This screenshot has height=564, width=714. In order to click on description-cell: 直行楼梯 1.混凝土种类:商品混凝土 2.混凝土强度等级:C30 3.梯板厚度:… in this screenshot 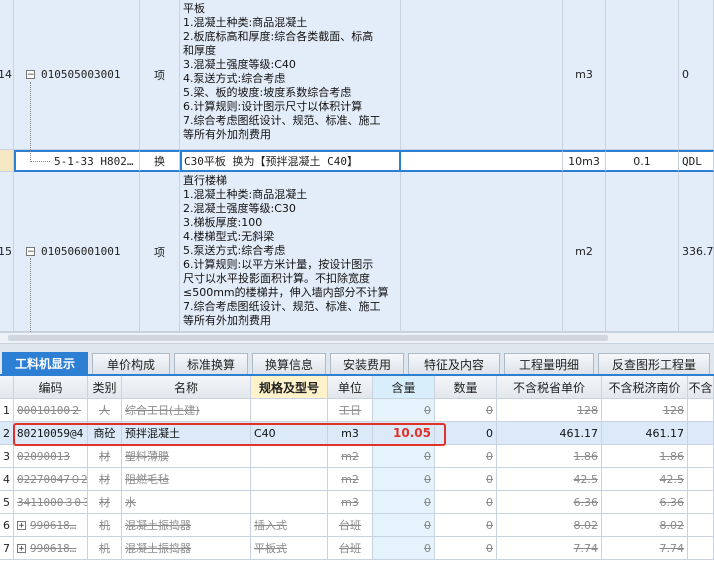, I will do `click(290, 252)`.